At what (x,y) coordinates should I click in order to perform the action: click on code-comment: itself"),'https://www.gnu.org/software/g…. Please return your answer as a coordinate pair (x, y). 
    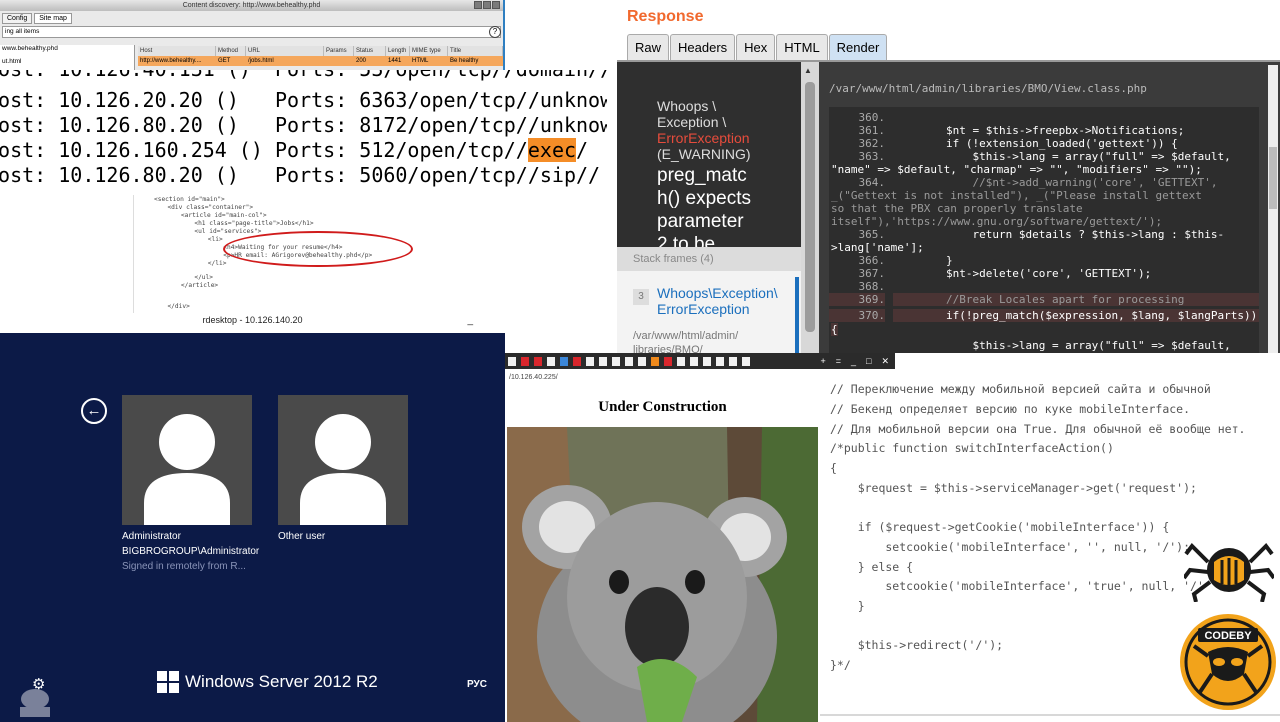
    Looking at the image, I should click on (997, 221).